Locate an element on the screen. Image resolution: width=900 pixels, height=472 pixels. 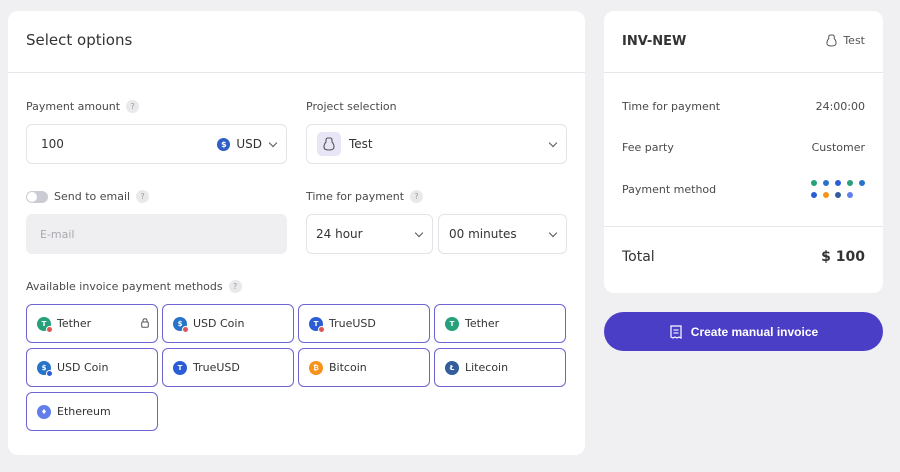
payment-amount-field: 100 $ USD is located at coordinates (156, 144).